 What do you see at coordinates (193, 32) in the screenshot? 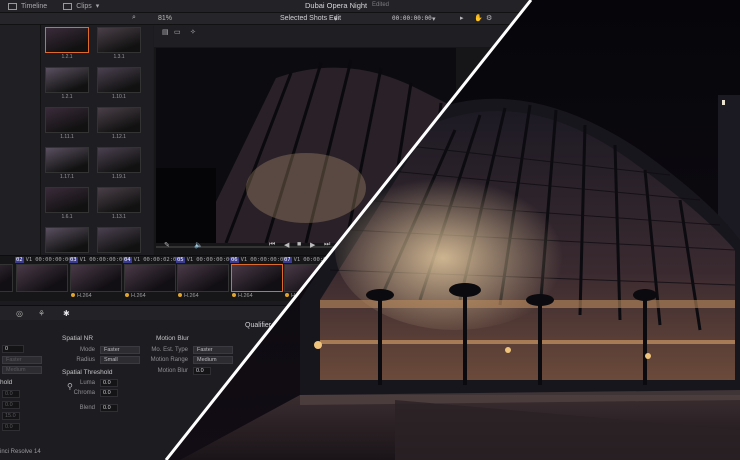
I see `effects-icon: ✧` at bounding box center [193, 32].